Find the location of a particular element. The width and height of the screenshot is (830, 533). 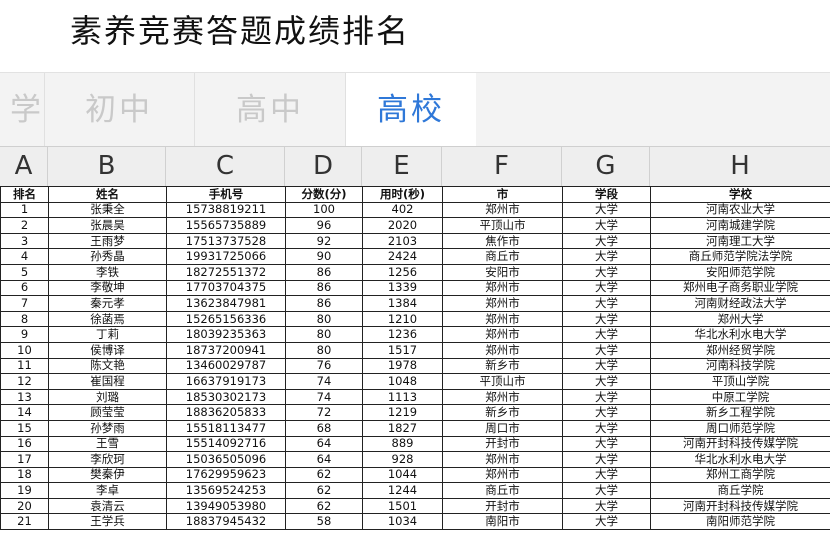

cell-school: 郑州工商学院 is located at coordinates (740, 475).